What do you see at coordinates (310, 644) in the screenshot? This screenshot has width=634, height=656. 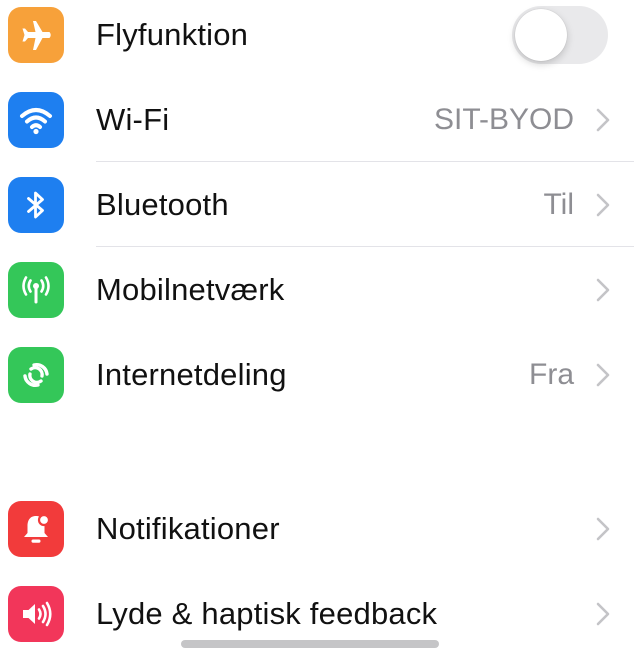 I see `home-indicator` at bounding box center [310, 644].